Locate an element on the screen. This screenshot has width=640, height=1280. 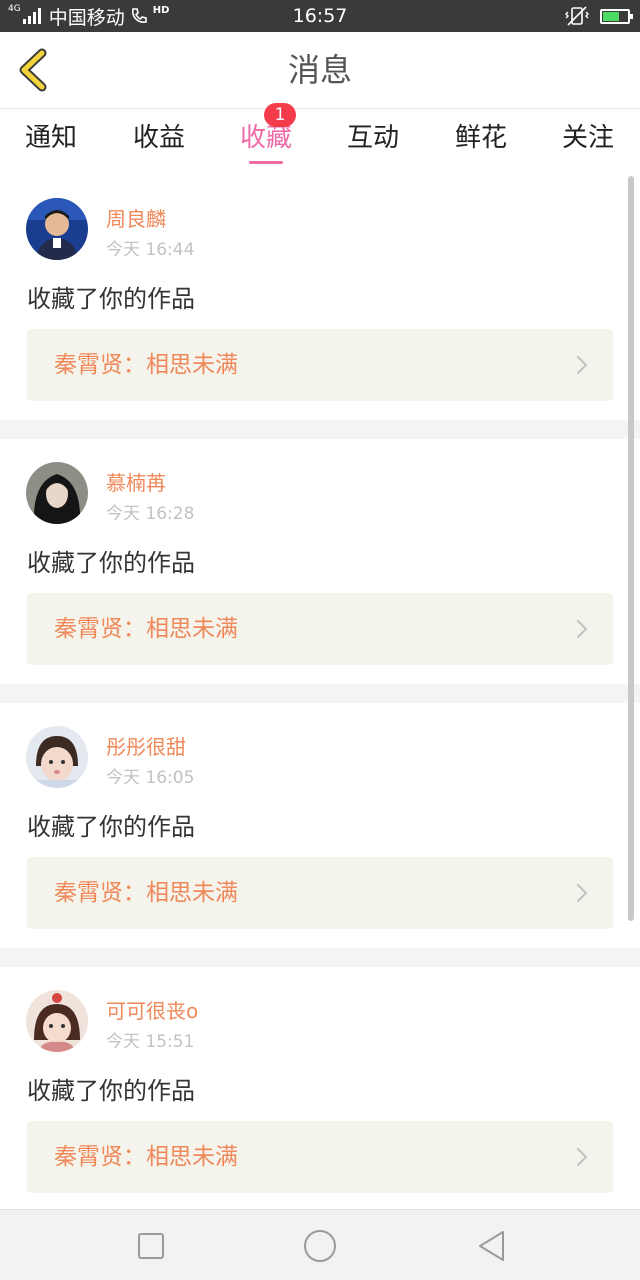
circle-icon is located at coordinates (320, 1246).